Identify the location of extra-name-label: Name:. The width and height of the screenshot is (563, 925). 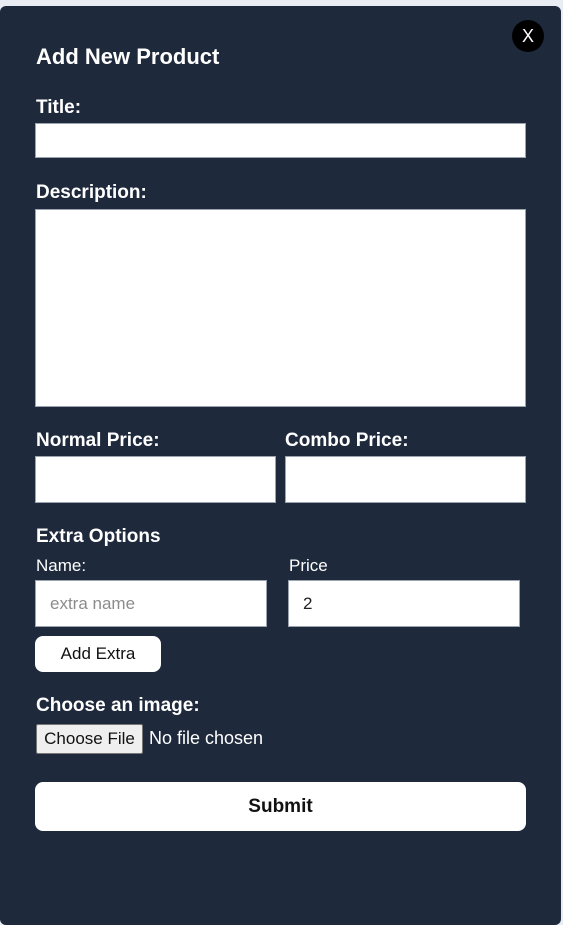
(61, 565).